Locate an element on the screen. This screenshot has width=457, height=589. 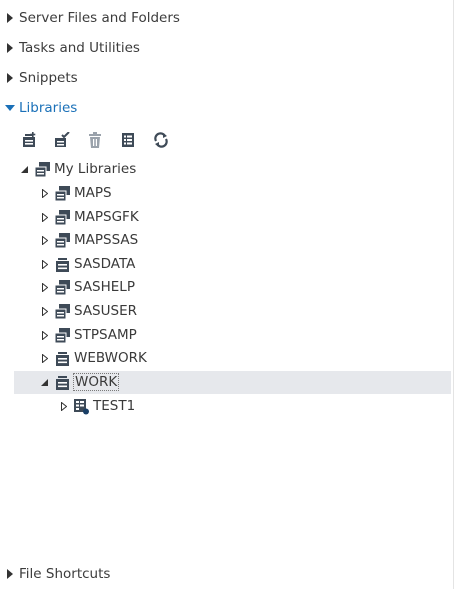
section-label: Snippets is located at coordinates (48, 78).